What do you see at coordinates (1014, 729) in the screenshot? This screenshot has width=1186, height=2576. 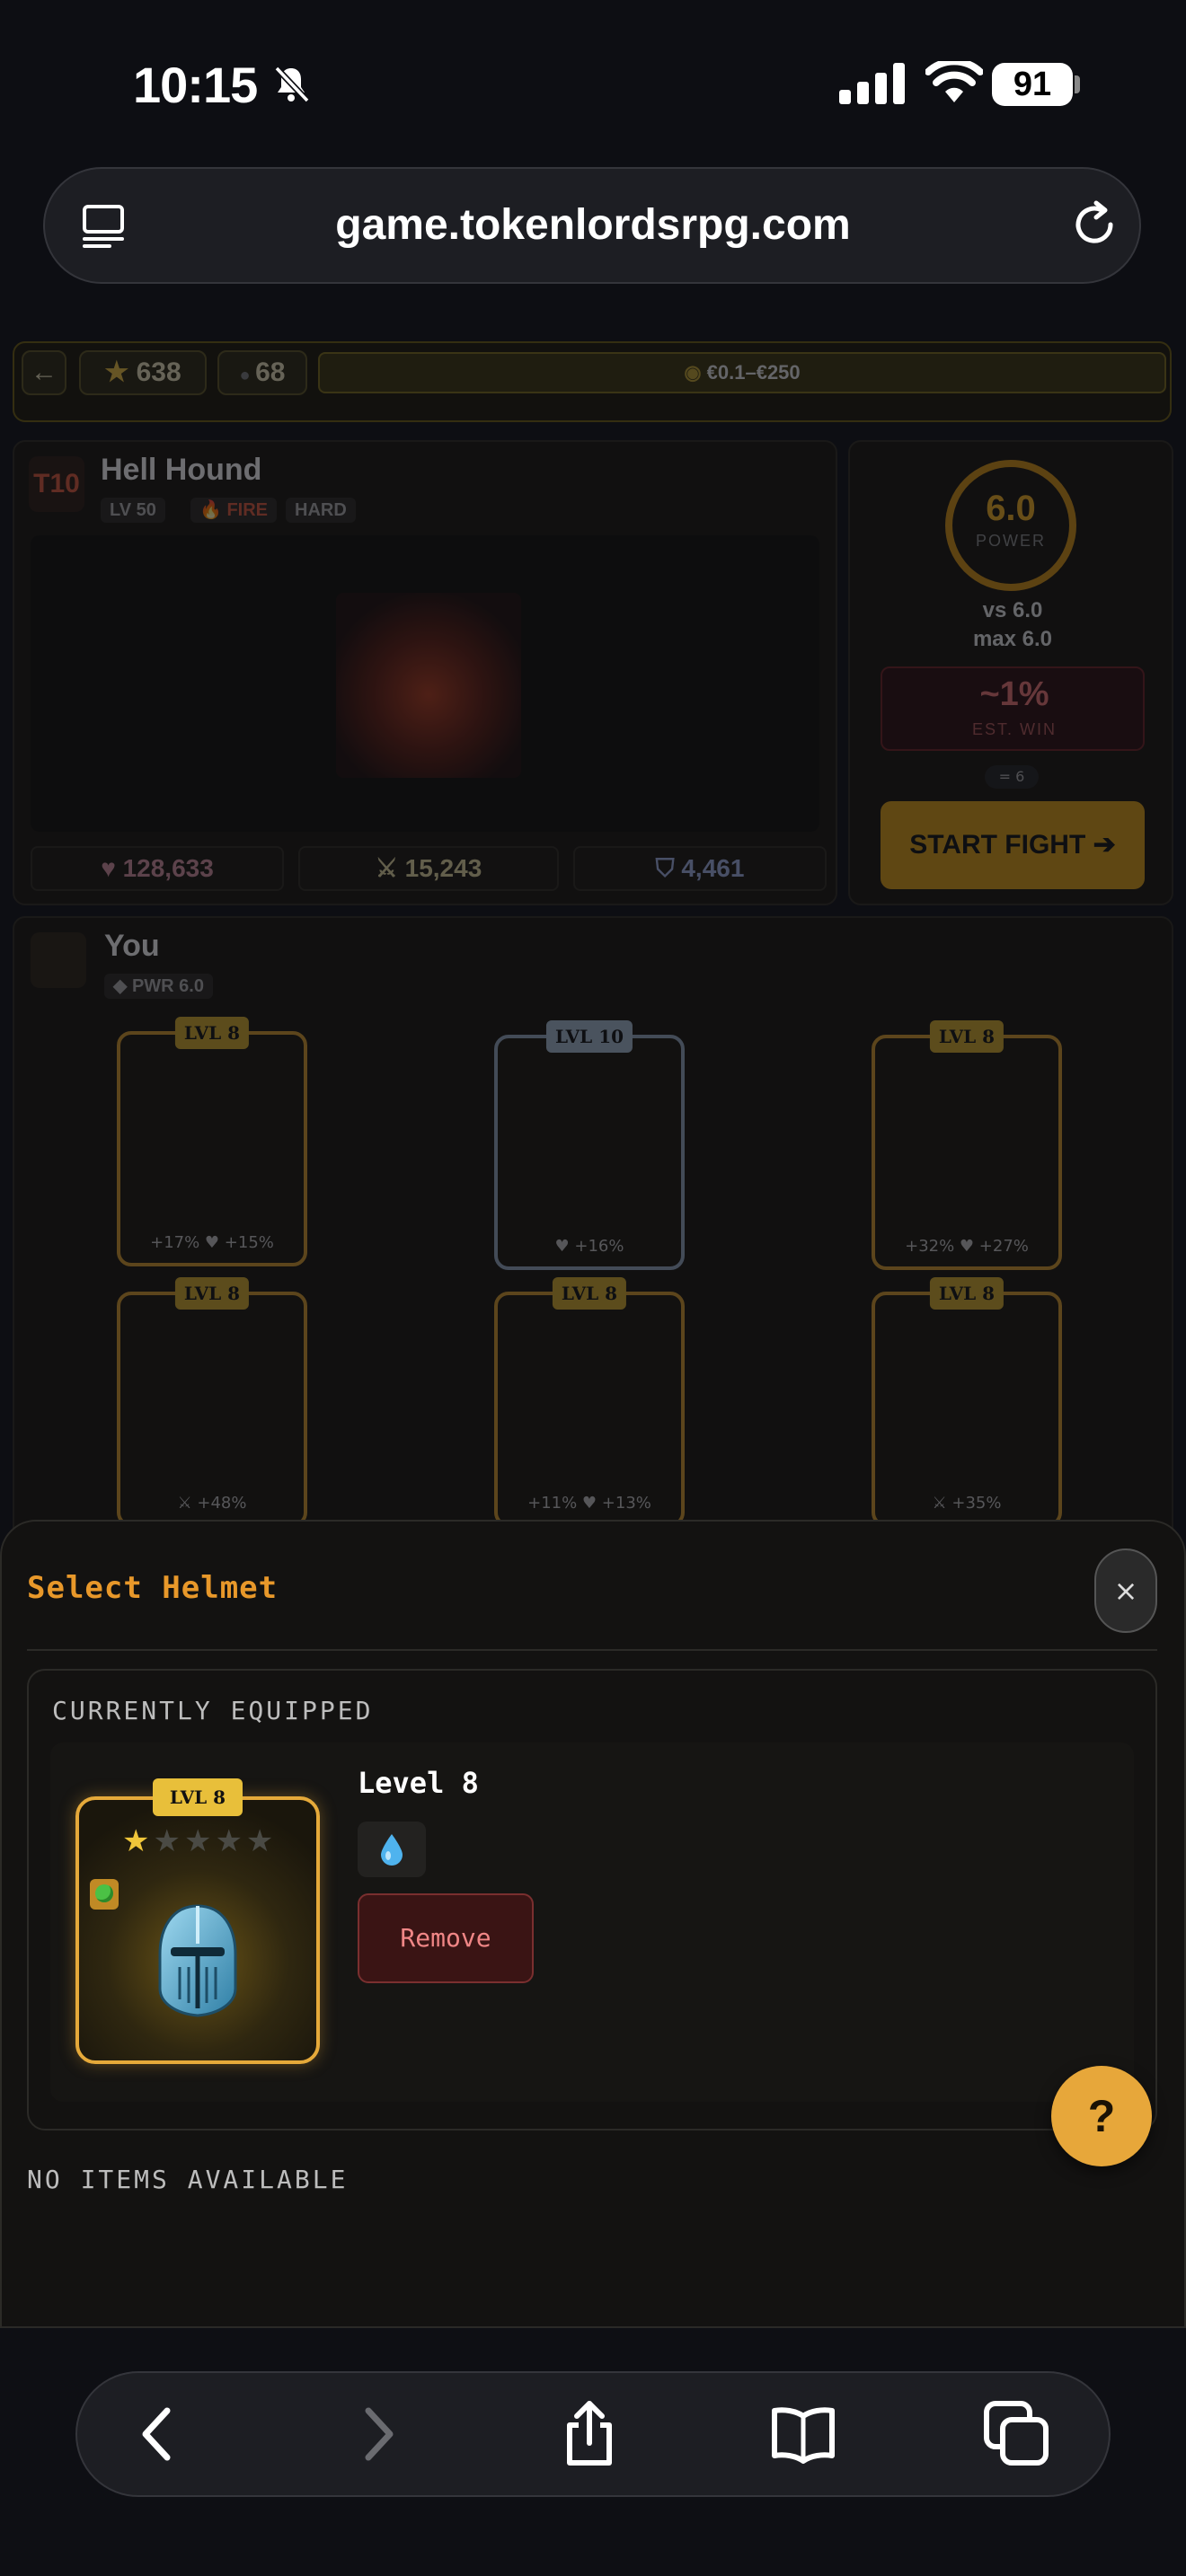 I see `win-label: EST. WIN` at bounding box center [1014, 729].